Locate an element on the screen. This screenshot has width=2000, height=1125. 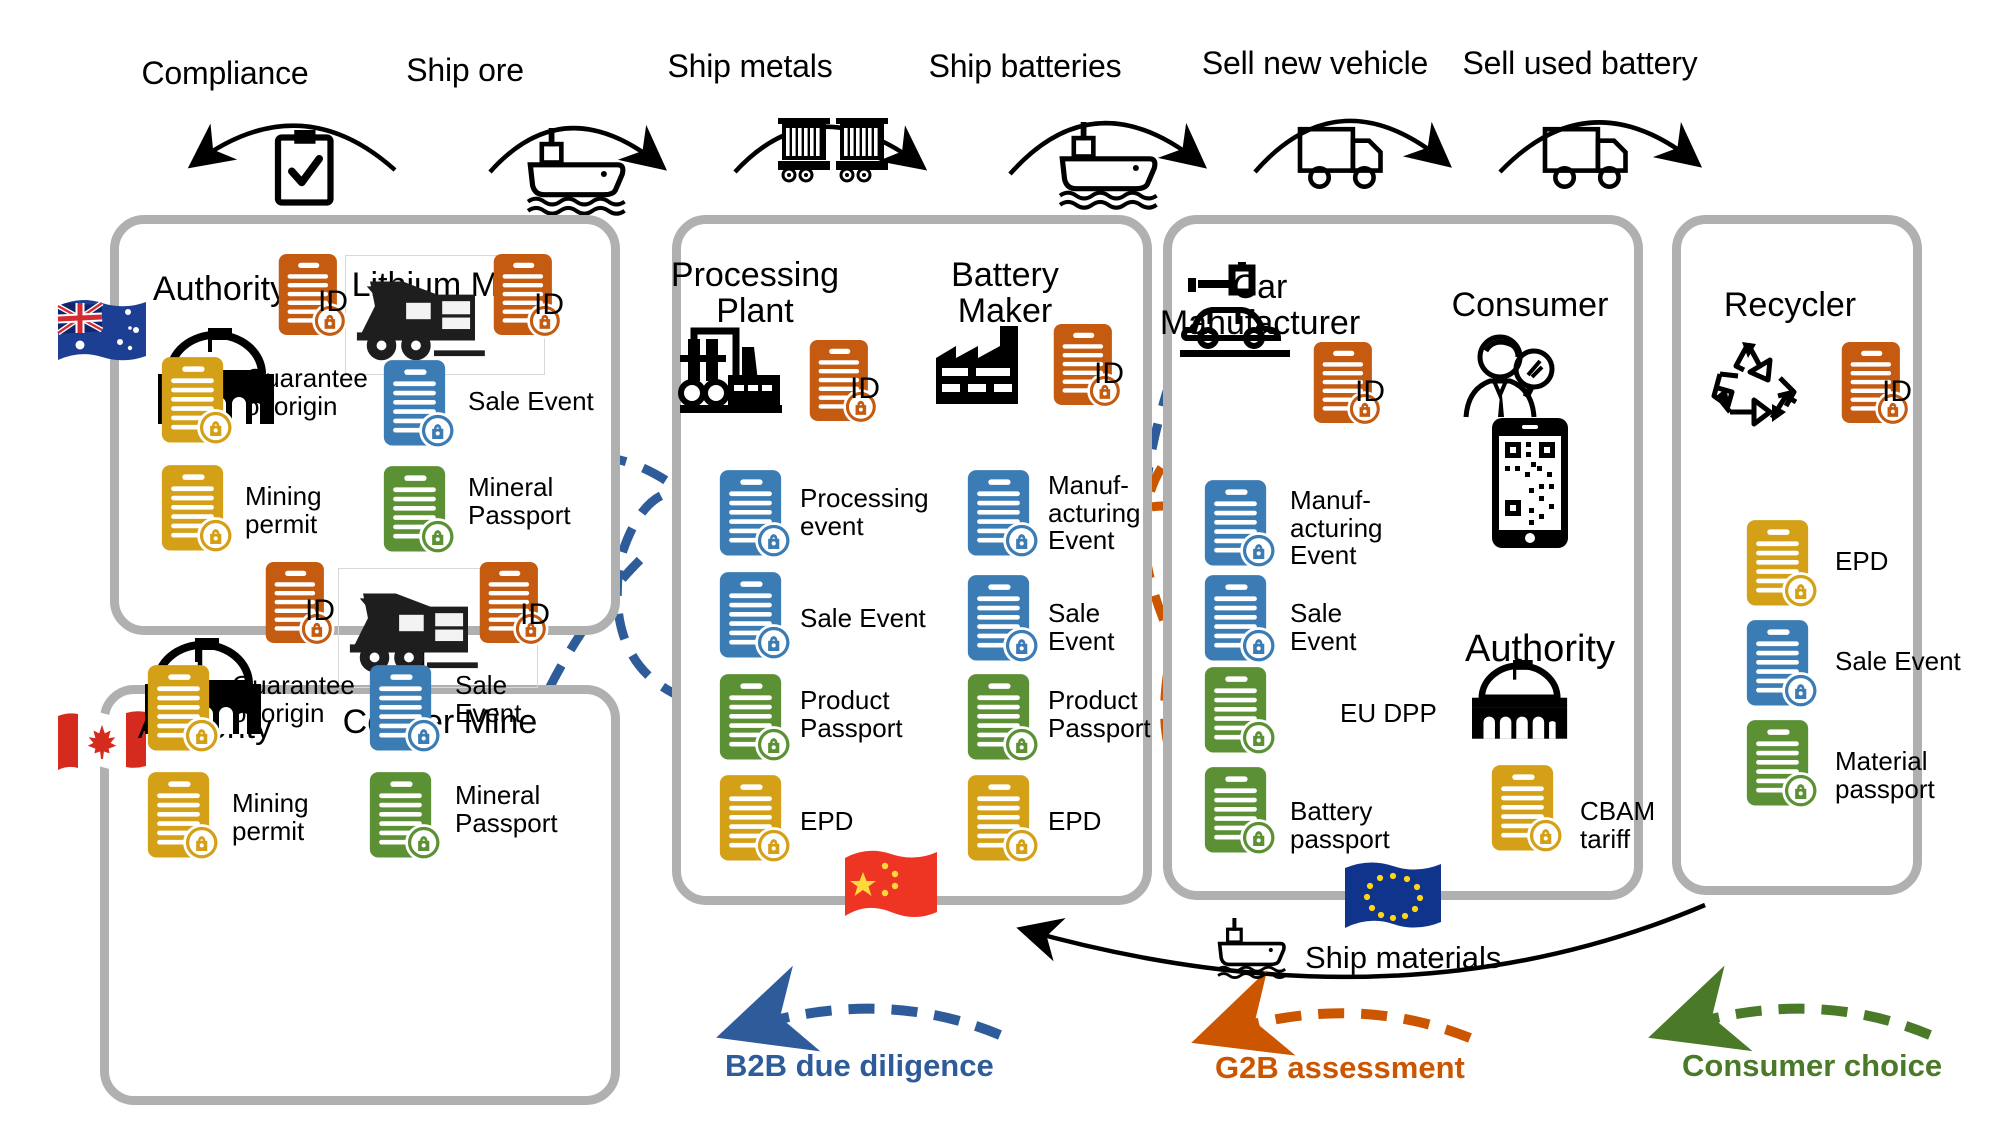
doc-label-recycler-epd: EPD is located at coordinates (1862, 561).